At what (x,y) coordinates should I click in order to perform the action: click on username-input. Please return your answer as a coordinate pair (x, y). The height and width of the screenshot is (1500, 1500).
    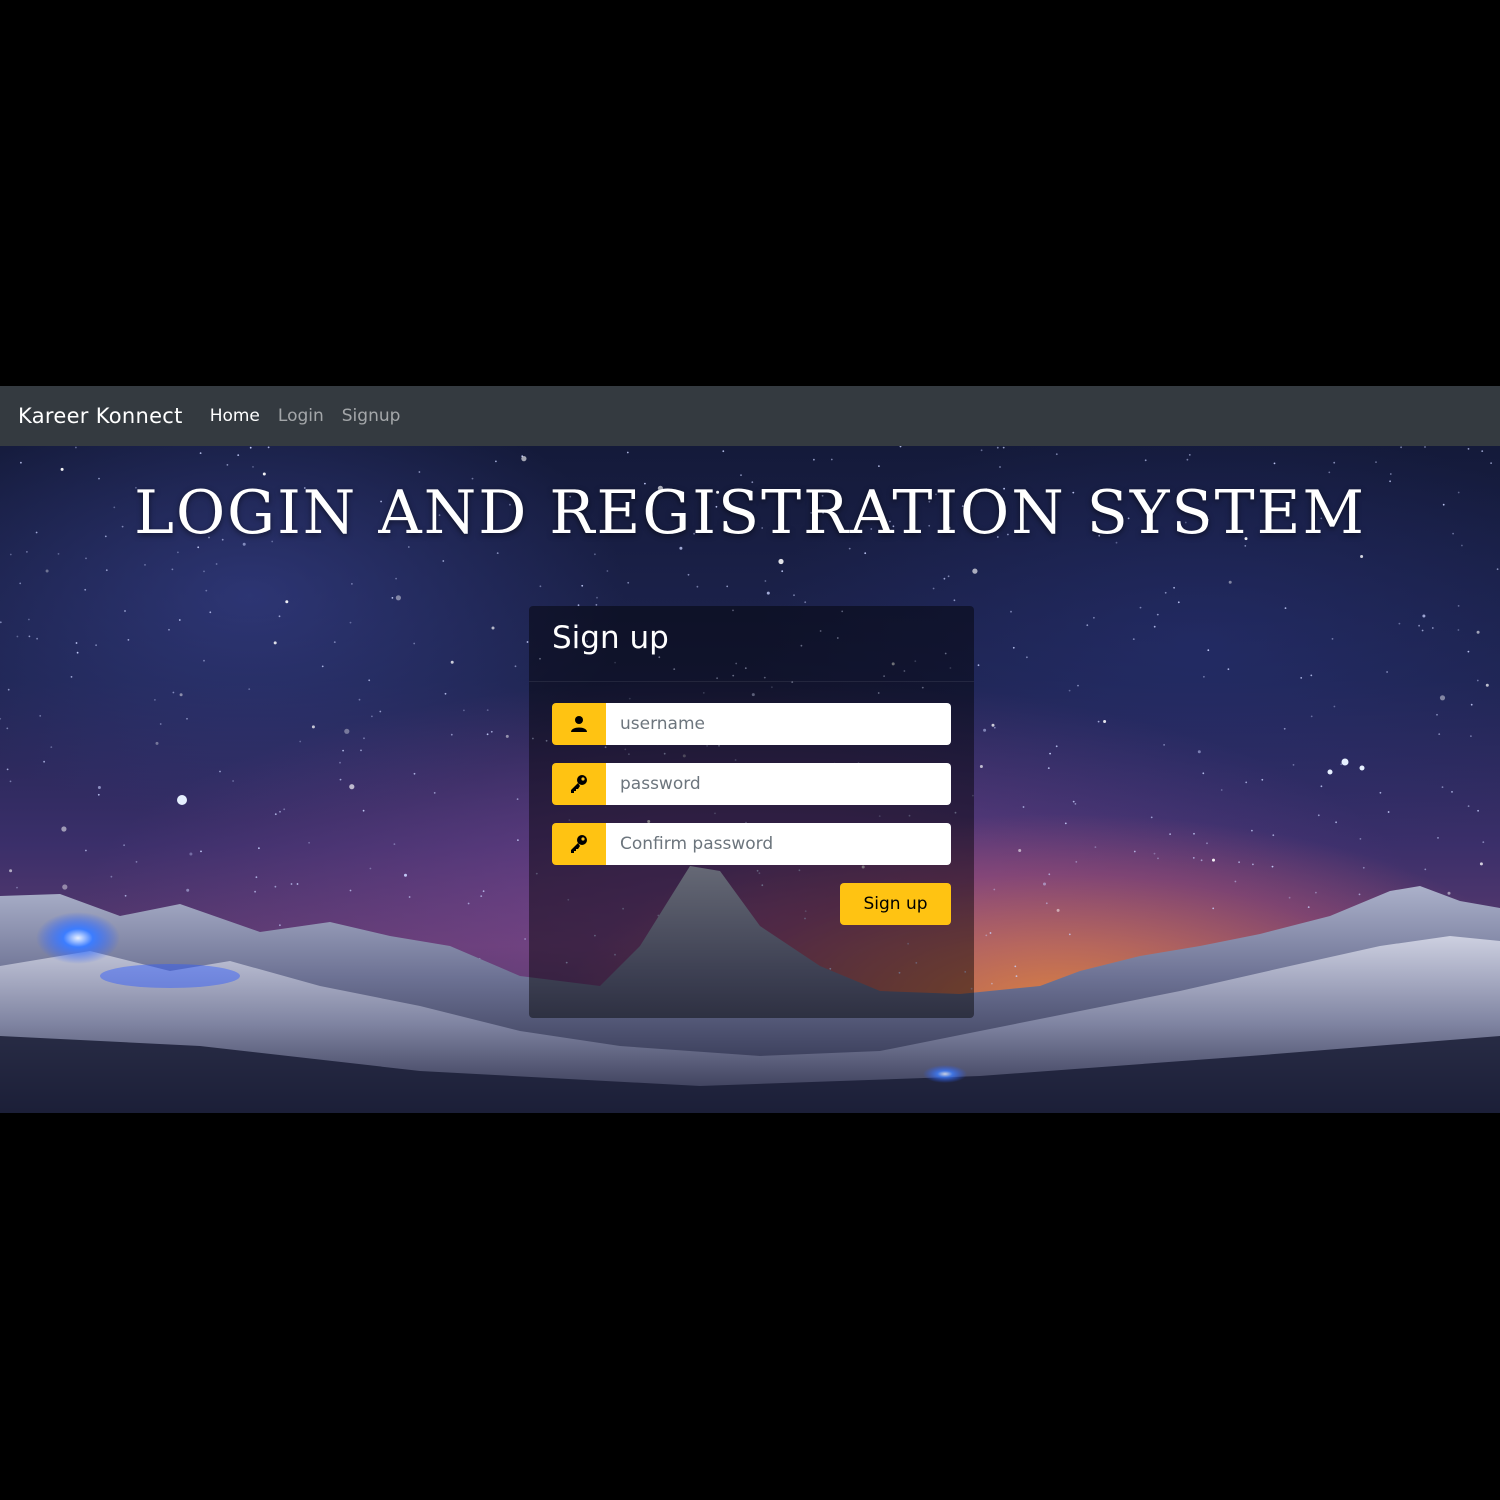
    Looking at the image, I should click on (778, 724).